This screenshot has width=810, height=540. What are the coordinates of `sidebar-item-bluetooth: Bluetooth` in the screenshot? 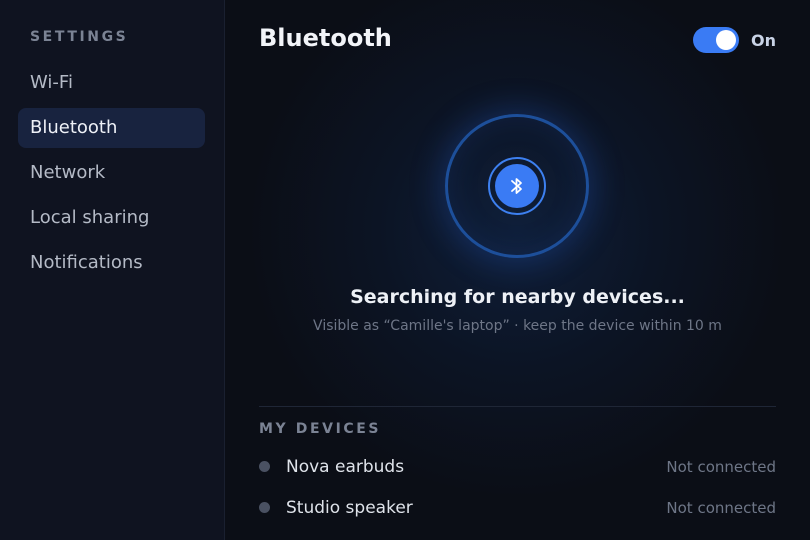 It's located at (111, 128).